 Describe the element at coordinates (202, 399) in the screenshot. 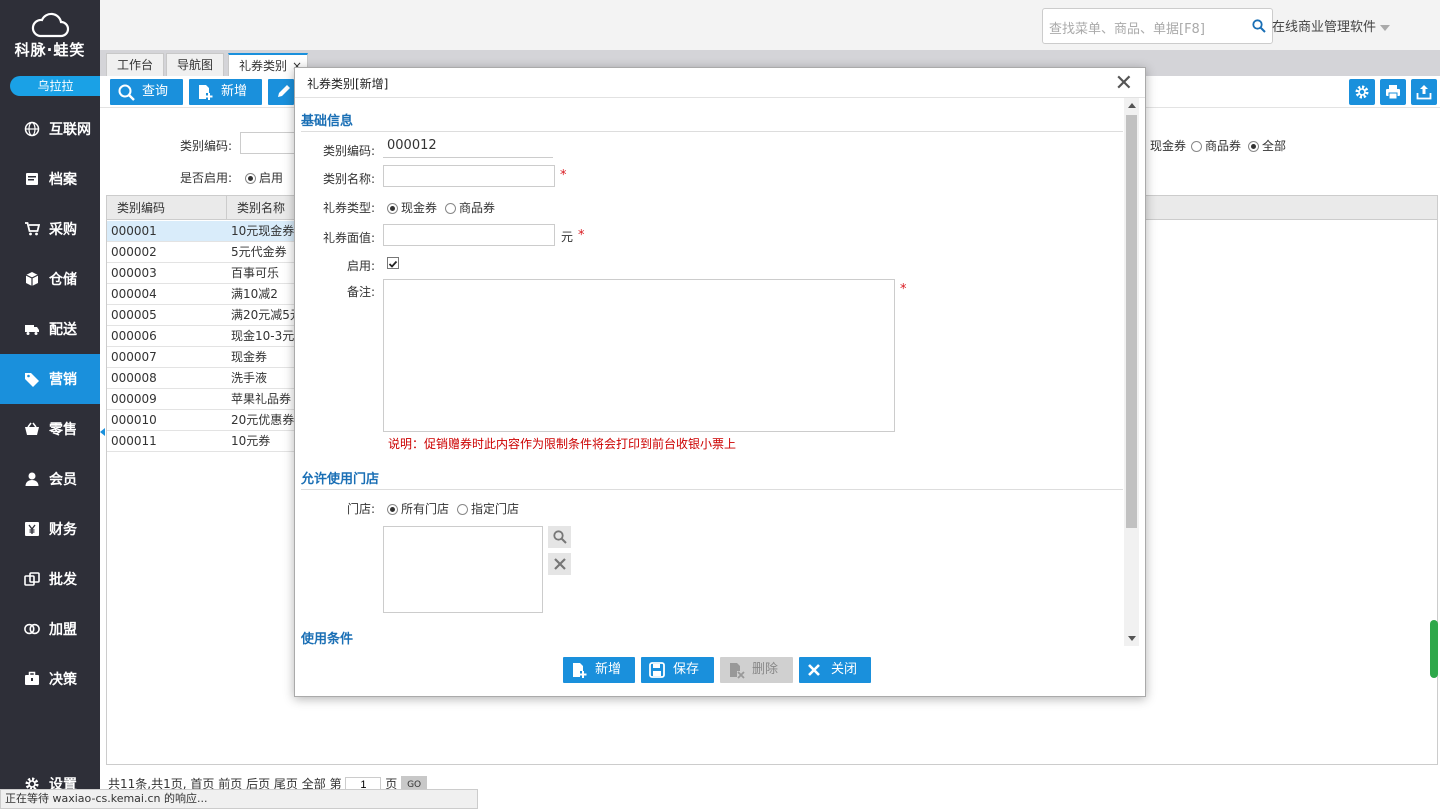

I see `table-row: 000009 苹果礼品券` at that location.